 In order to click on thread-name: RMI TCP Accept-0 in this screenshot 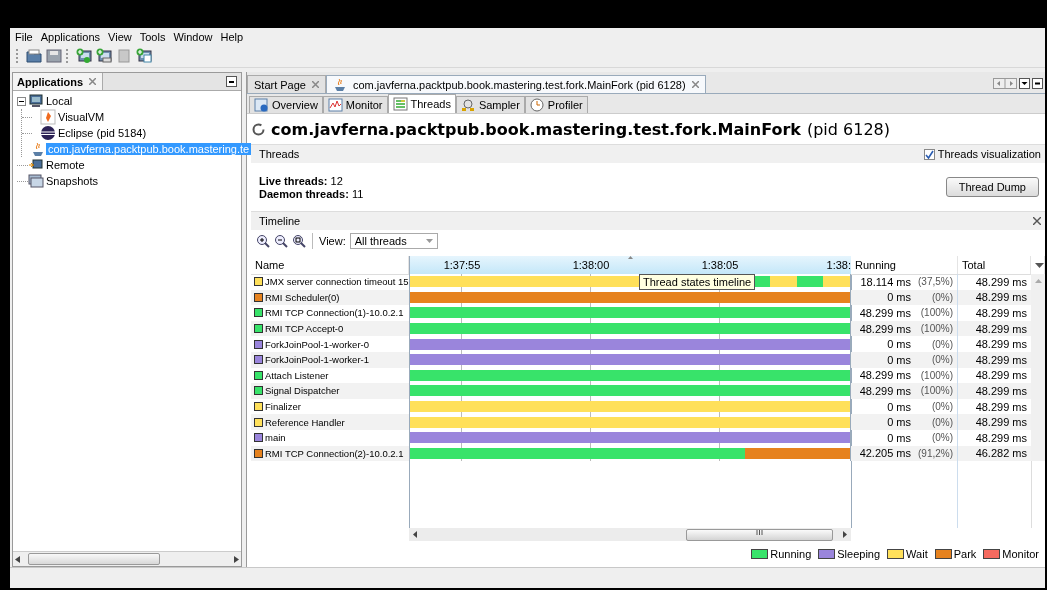, I will do `click(304, 329)`.